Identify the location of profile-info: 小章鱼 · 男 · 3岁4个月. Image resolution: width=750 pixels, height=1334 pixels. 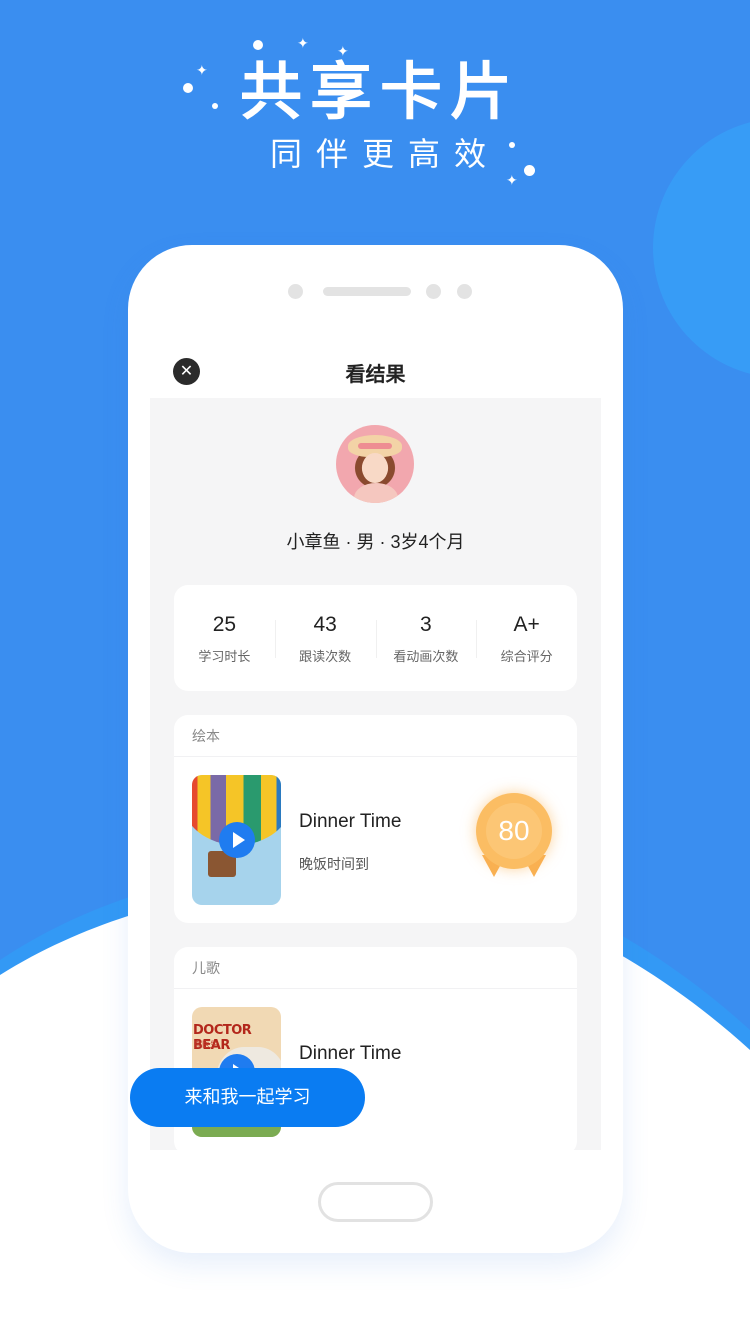
(375, 542).